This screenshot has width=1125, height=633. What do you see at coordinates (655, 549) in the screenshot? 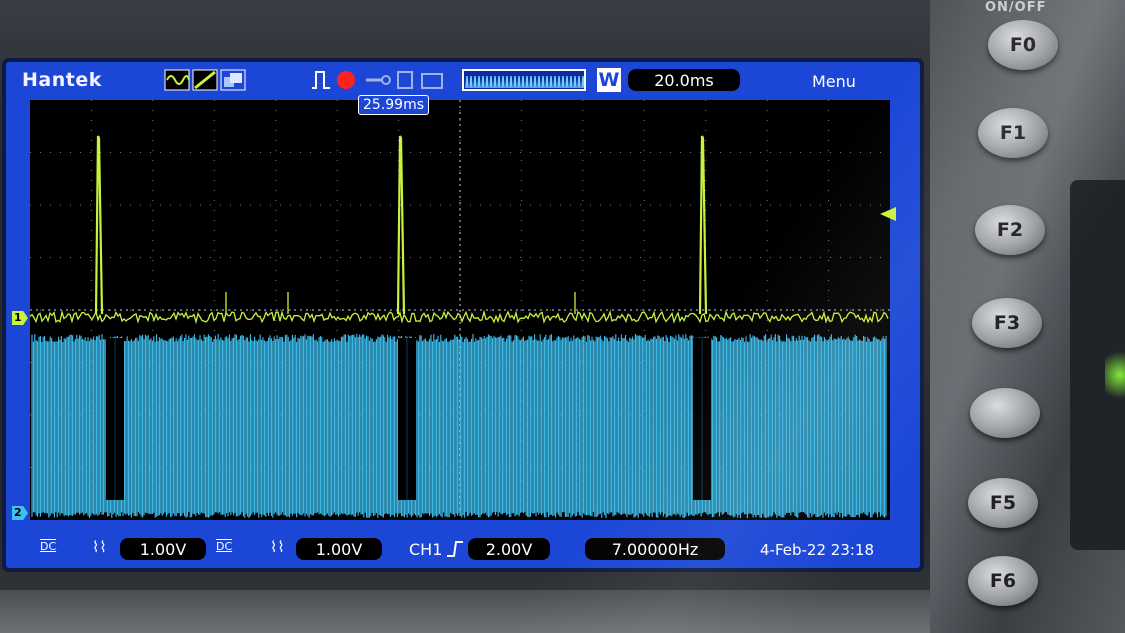
I see `frequency-readout: 7.00000Hz` at bounding box center [655, 549].